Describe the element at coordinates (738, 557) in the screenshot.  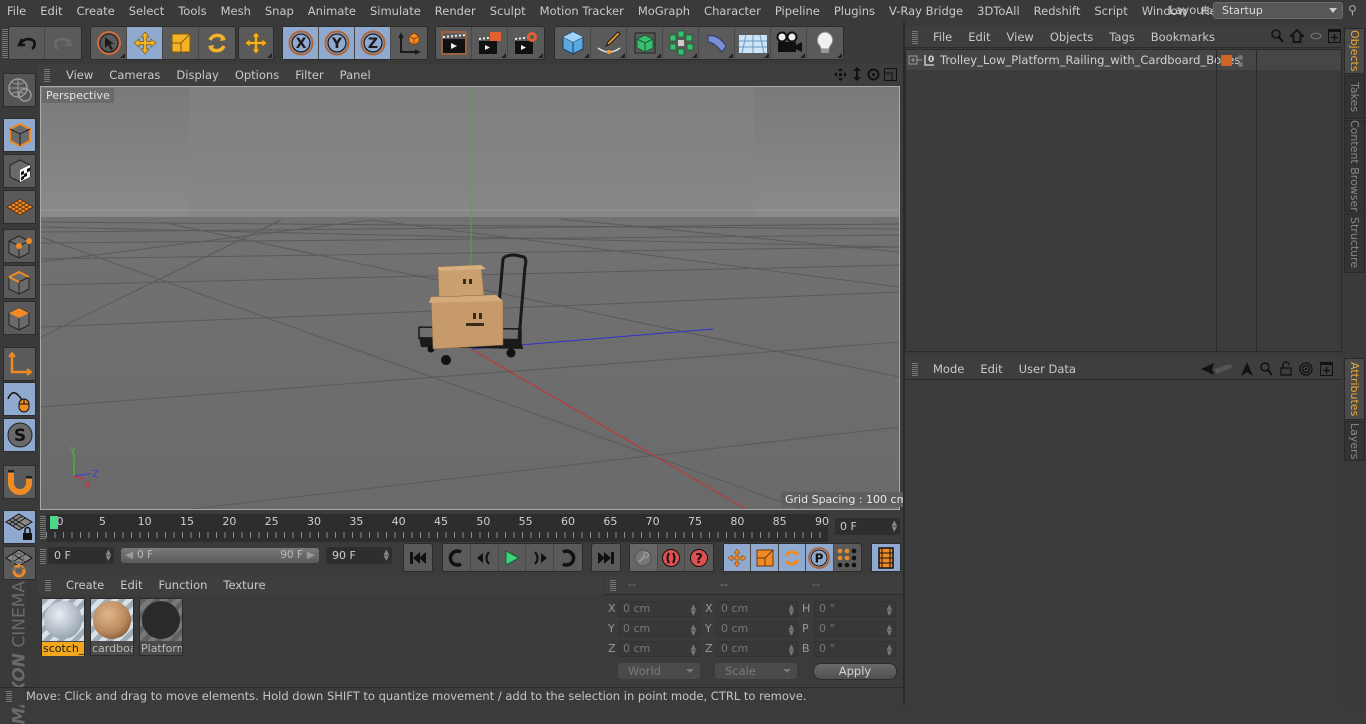
I see `key-position-button` at that location.